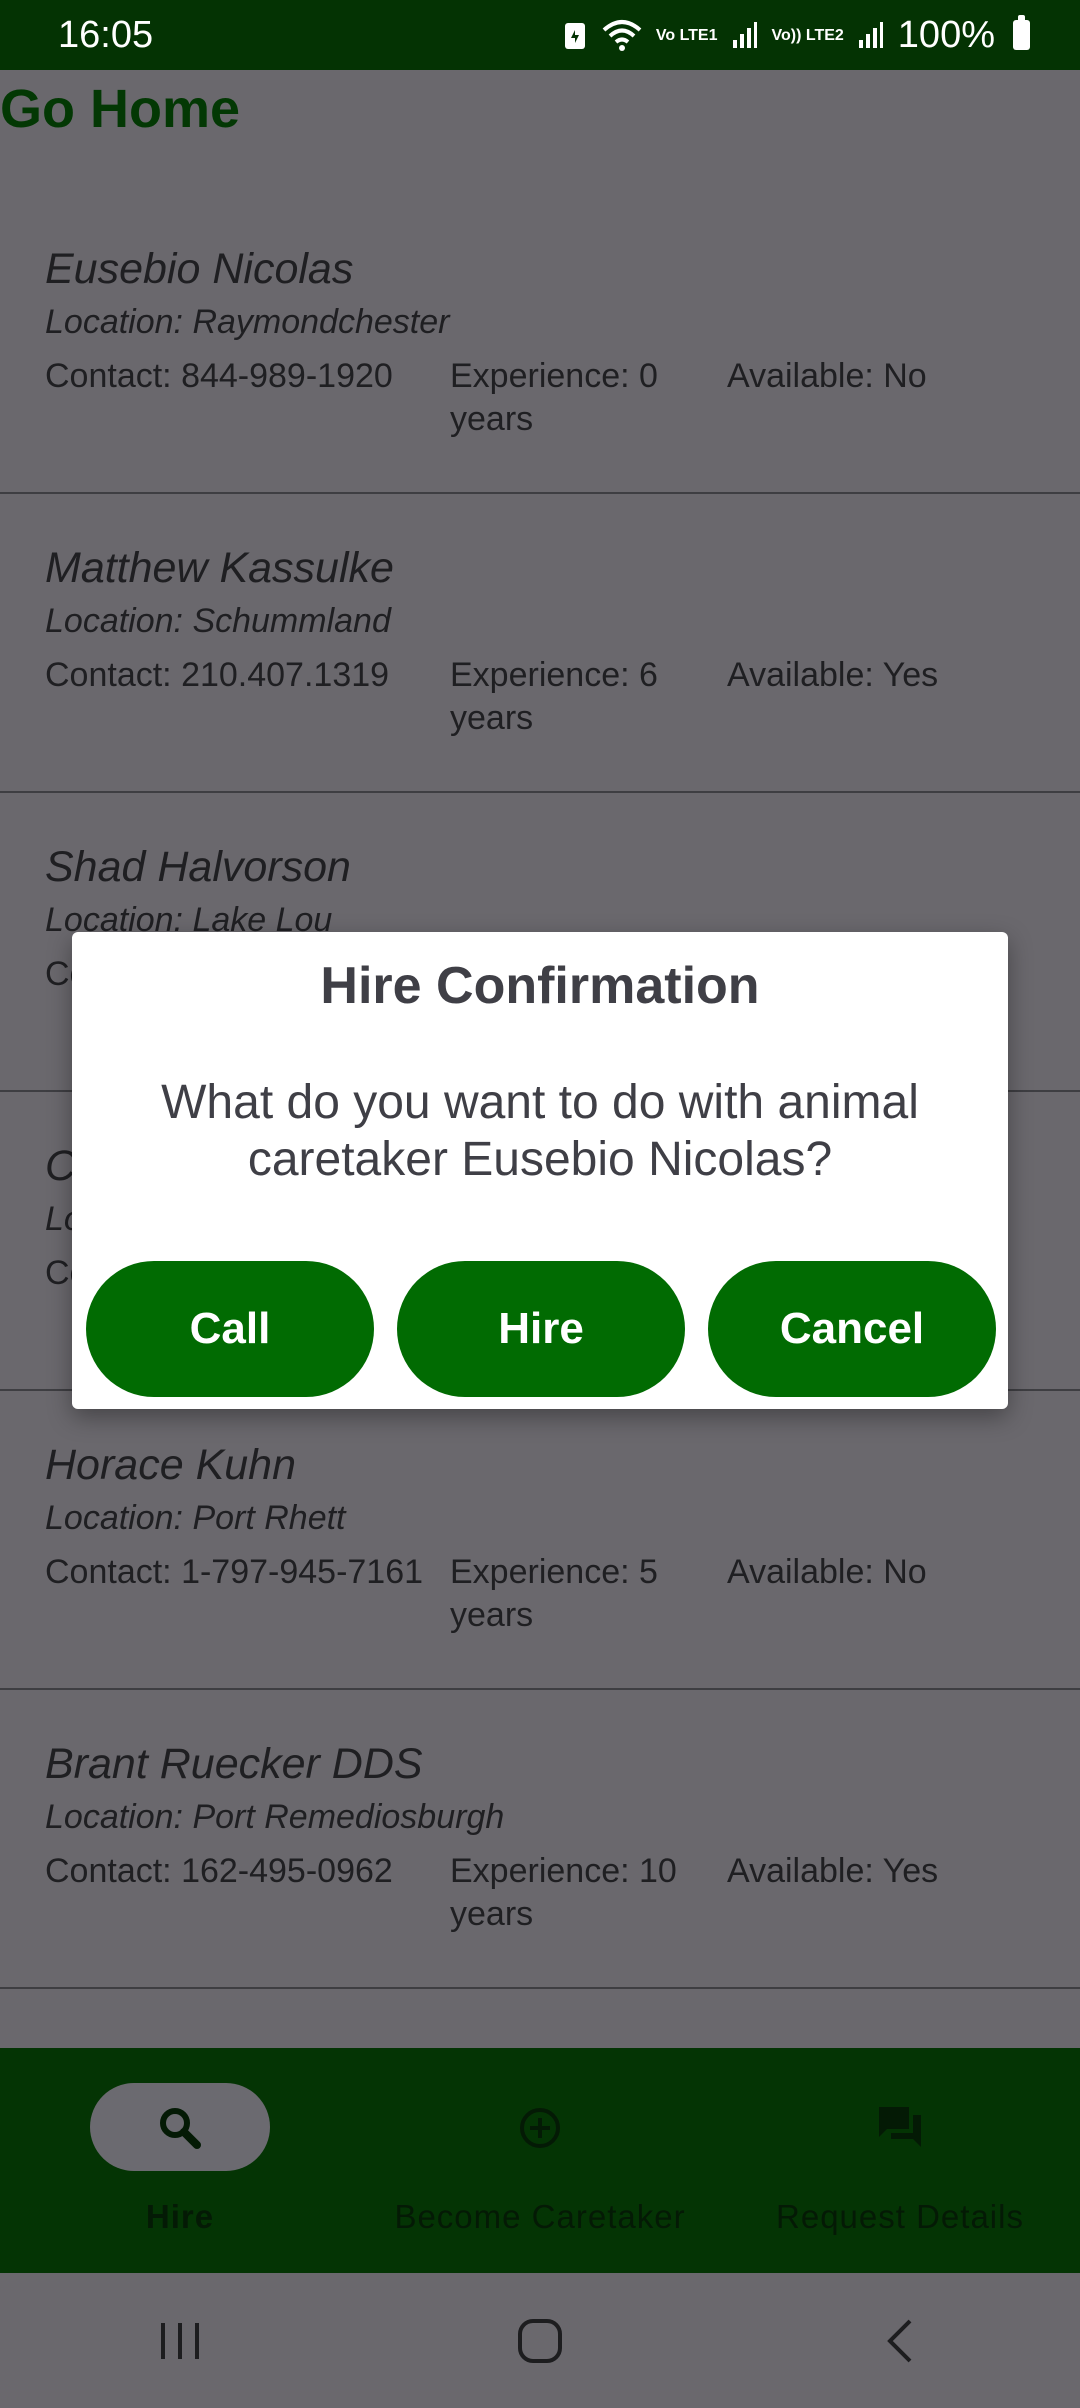 The image size is (1080, 2408). Describe the element at coordinates (219, 376) in the screenshot. I see `caretaker-contact: Contact: 844-989-1920` at that location.